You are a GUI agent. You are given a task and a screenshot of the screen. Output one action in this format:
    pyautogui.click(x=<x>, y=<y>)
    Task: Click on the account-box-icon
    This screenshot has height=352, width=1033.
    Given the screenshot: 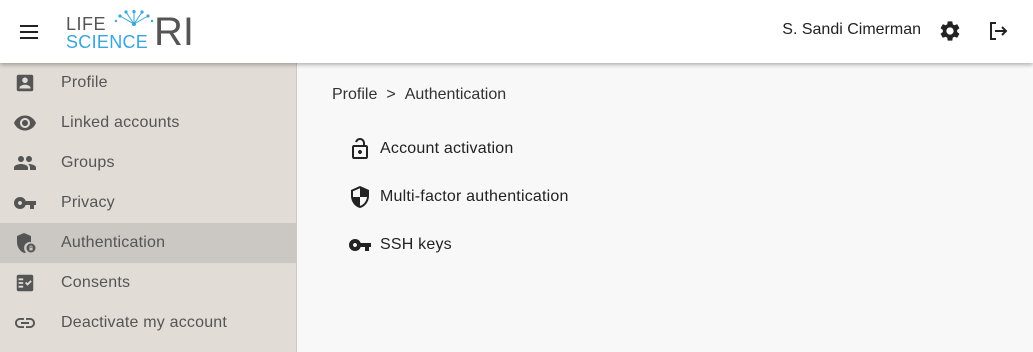 What is the action you would take?
    pyautogui.click(x=25, y=83)
    